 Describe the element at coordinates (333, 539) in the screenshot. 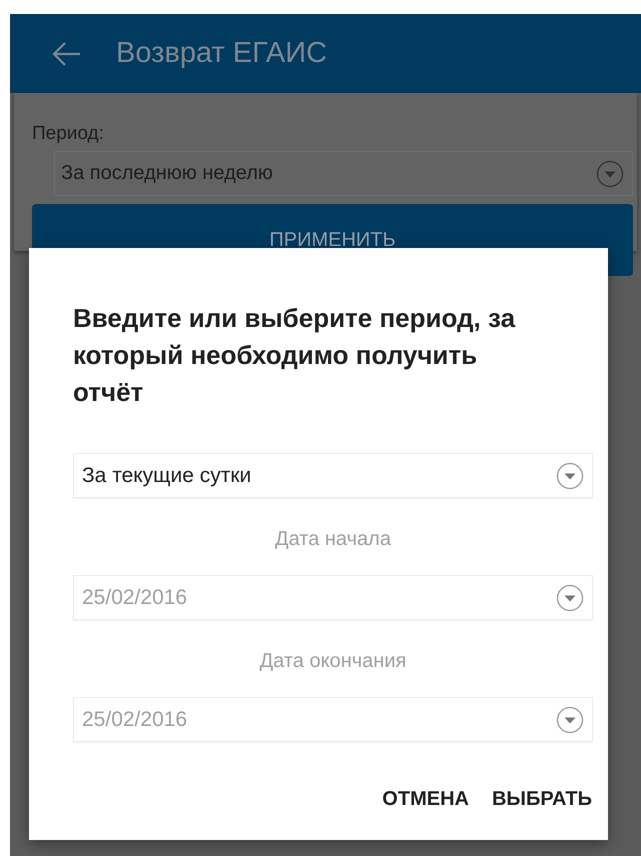

I see `field-label: Дата начала` at that location.